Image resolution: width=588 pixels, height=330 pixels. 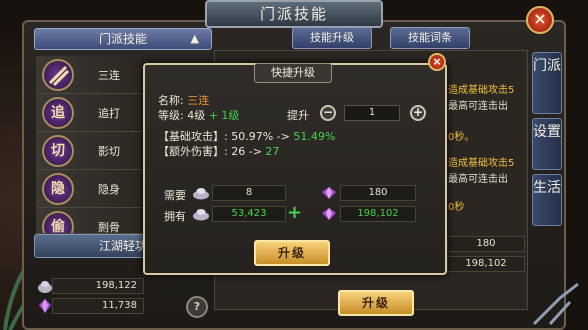 What do you see at coordinates (109, 151) in the screenshot?
I see `skill-label: 影切` at bounding box center [109, 151].